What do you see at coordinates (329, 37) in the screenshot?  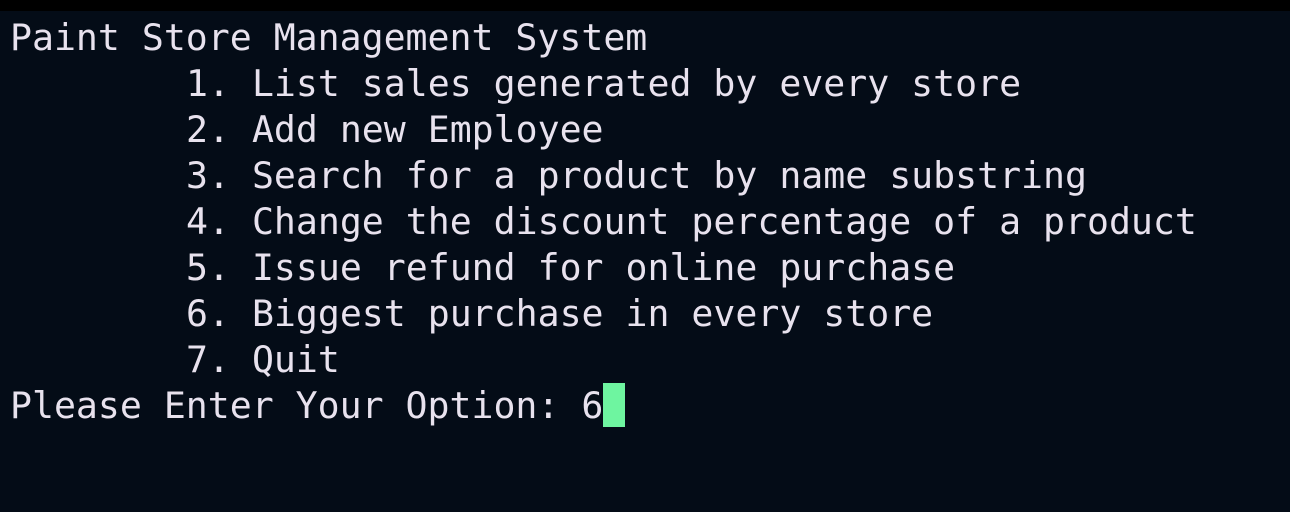 I see `app-title: Paint Store Management System` at bounding box center [329, 37].